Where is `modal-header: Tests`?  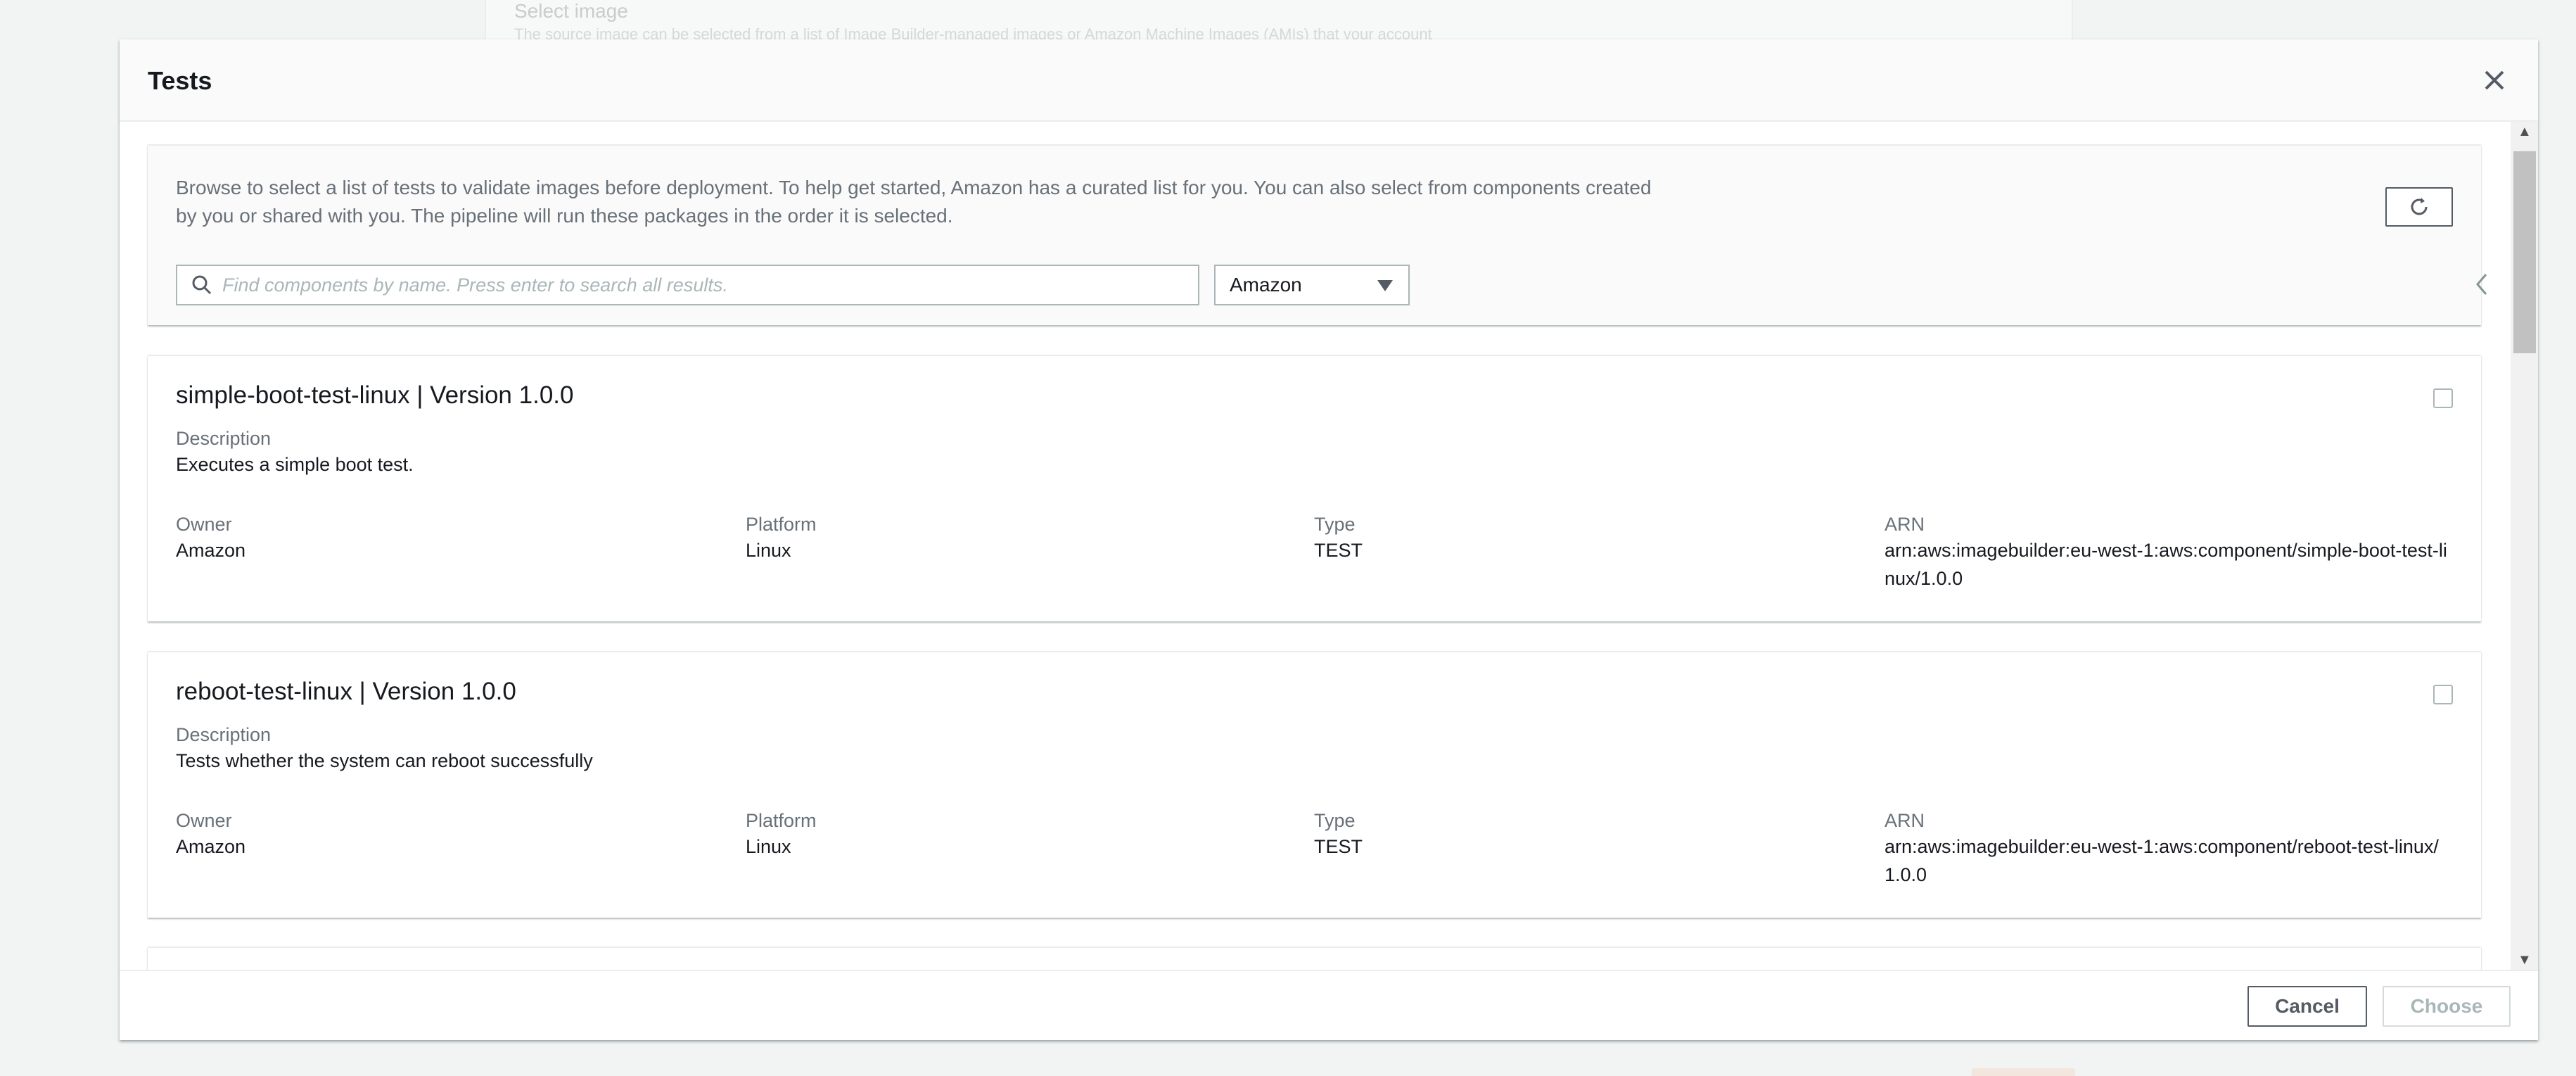
modal-header: Tests is located at coordinates (1329, 80).